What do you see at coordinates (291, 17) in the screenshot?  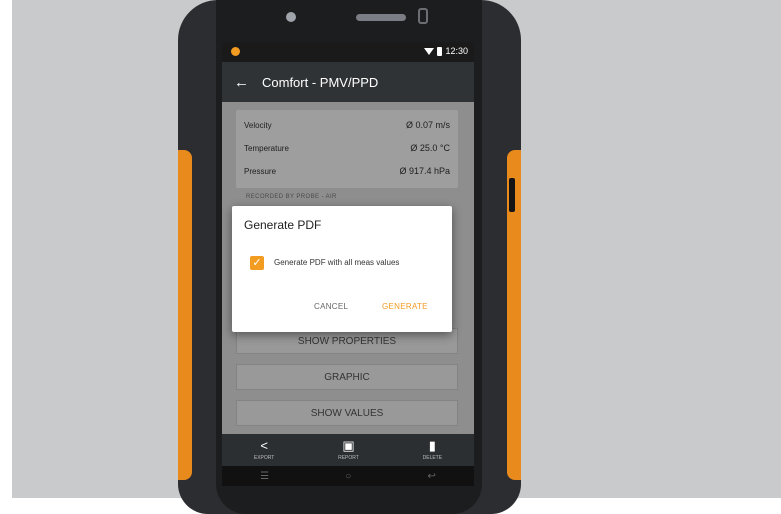 I see `camera-icon` at bounding box center [291, 17].